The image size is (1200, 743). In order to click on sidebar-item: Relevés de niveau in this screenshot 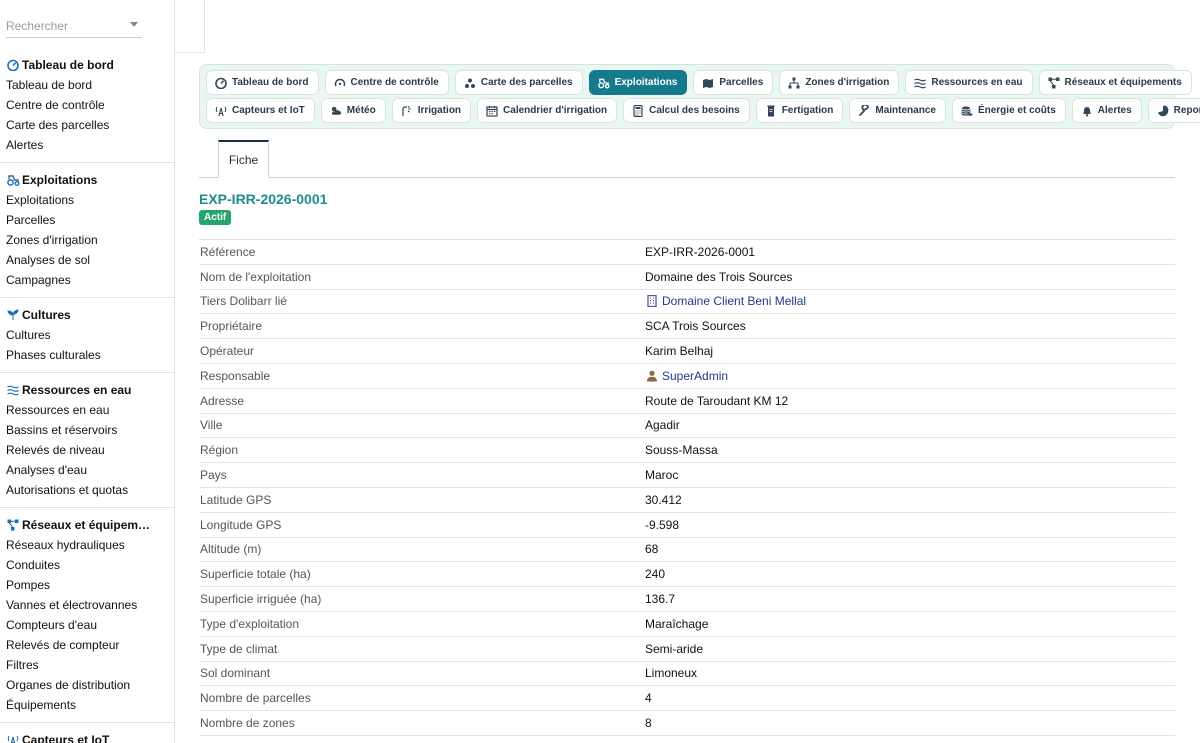, I will do `click(87, 450)`.